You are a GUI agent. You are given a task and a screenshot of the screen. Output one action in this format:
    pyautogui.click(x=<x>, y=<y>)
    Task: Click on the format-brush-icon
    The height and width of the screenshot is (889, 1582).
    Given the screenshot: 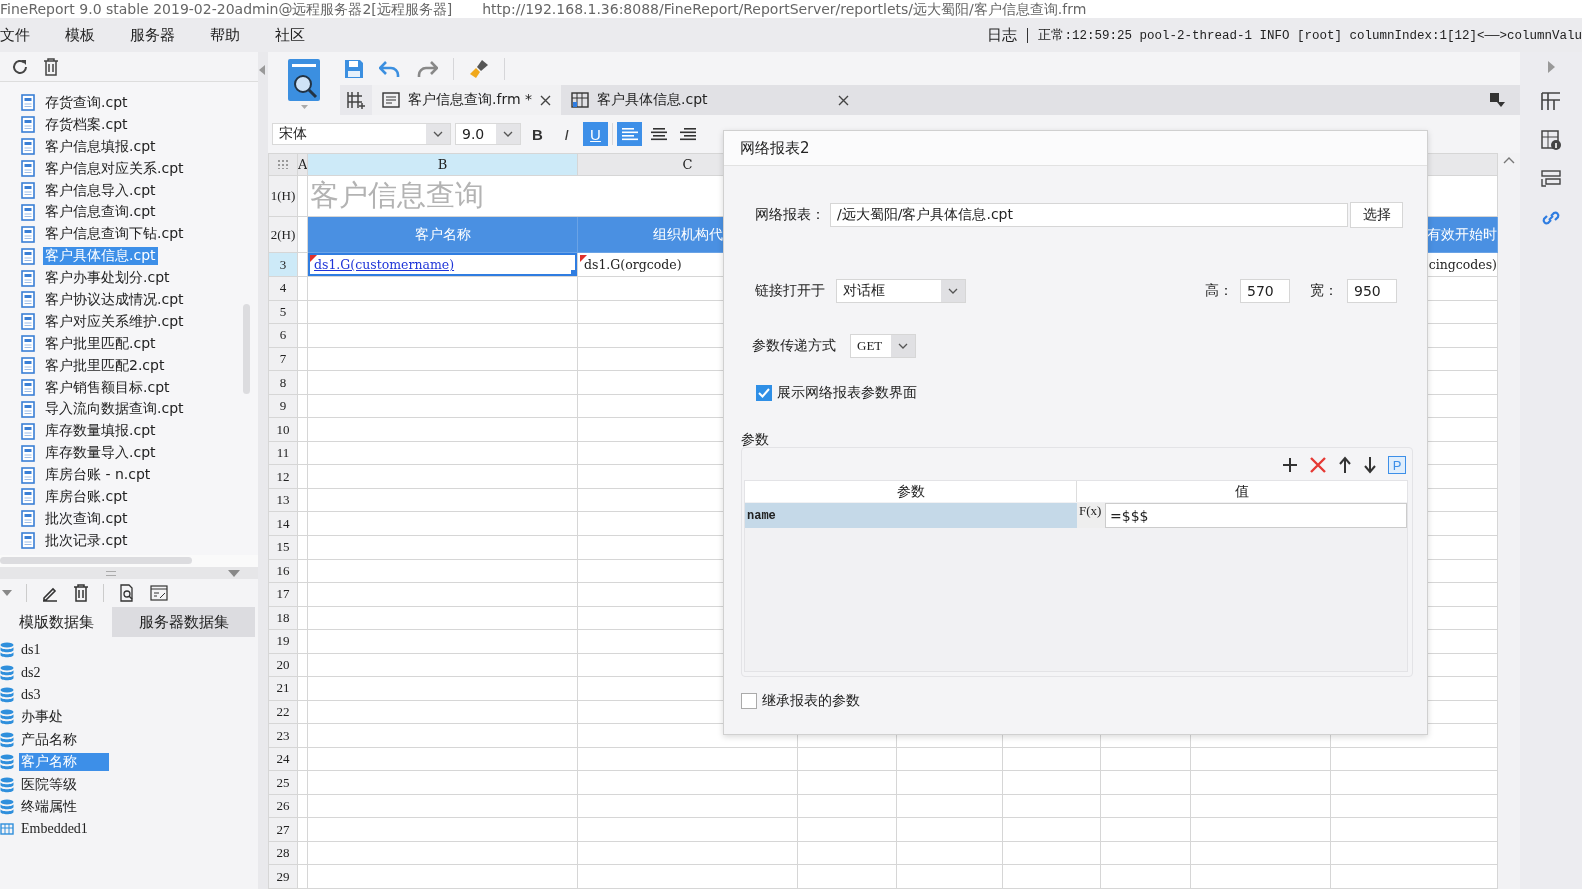 What is the action you would take?
    pyautogui.click(x=479, y=68)
    